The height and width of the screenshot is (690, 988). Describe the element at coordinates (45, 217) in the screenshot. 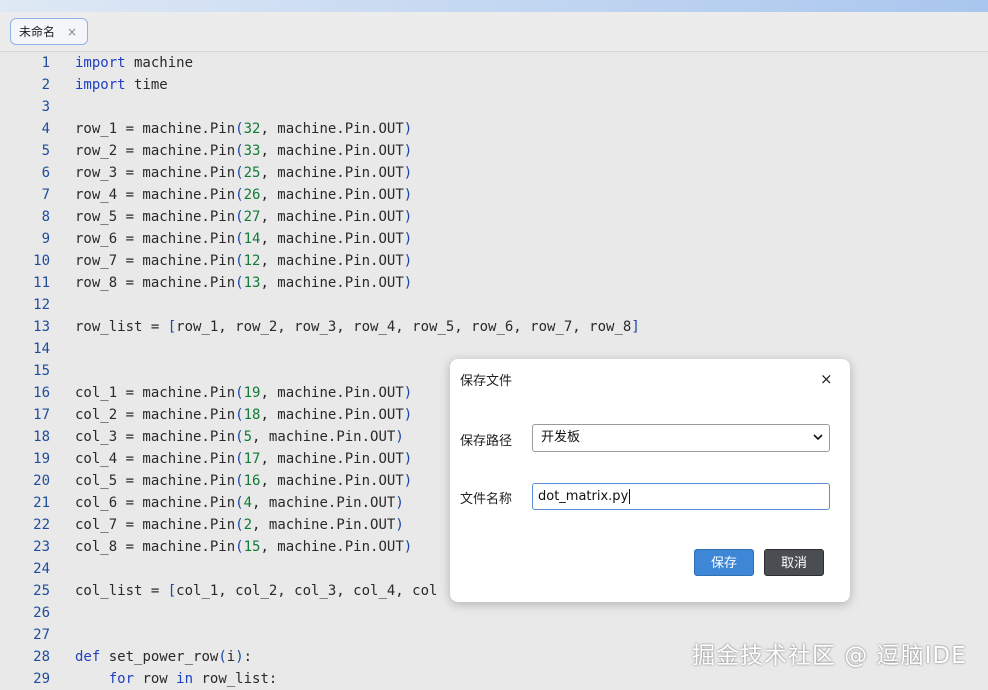

I see `line-number: 8` at that location.